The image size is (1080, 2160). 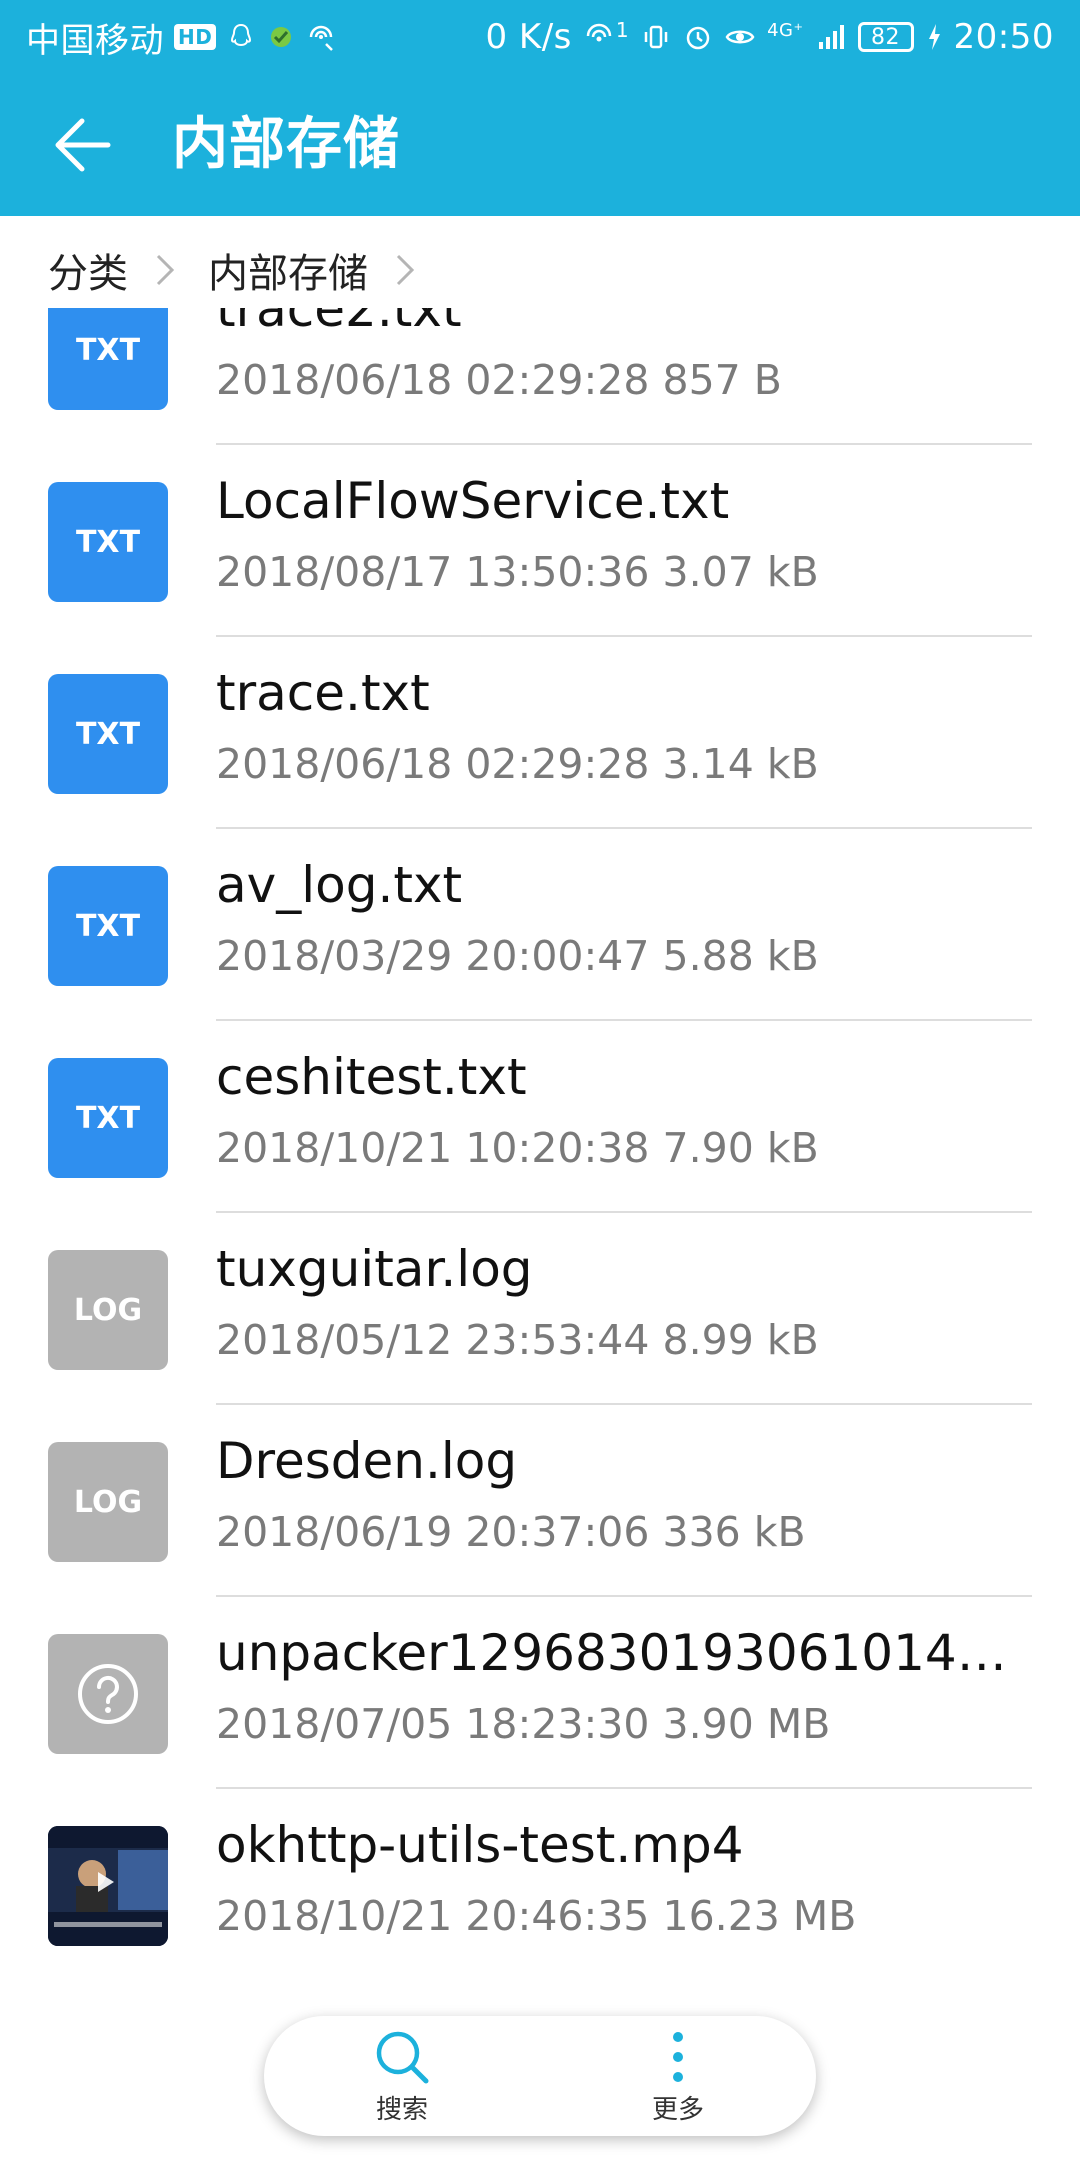 I want to click on search-button: 搜索, so click(x=402, y=2076).